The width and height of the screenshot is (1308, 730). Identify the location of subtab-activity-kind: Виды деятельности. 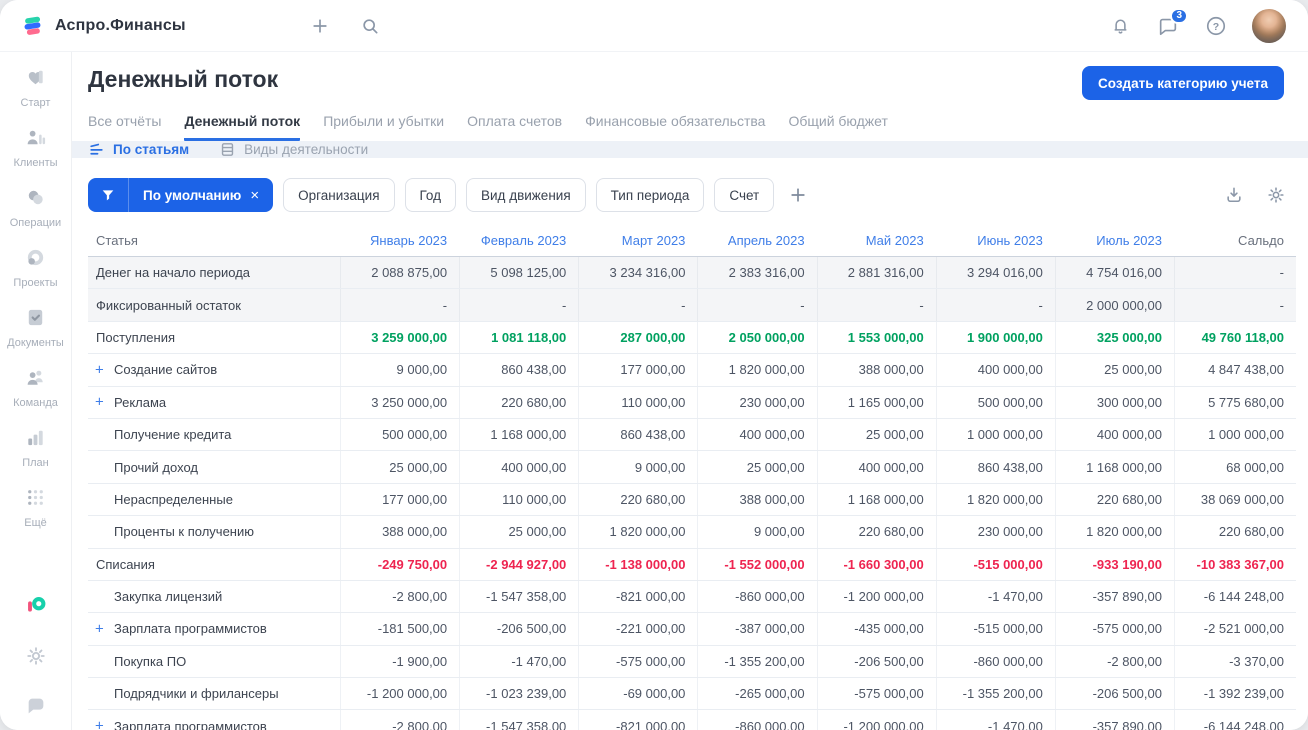
(293, 149).